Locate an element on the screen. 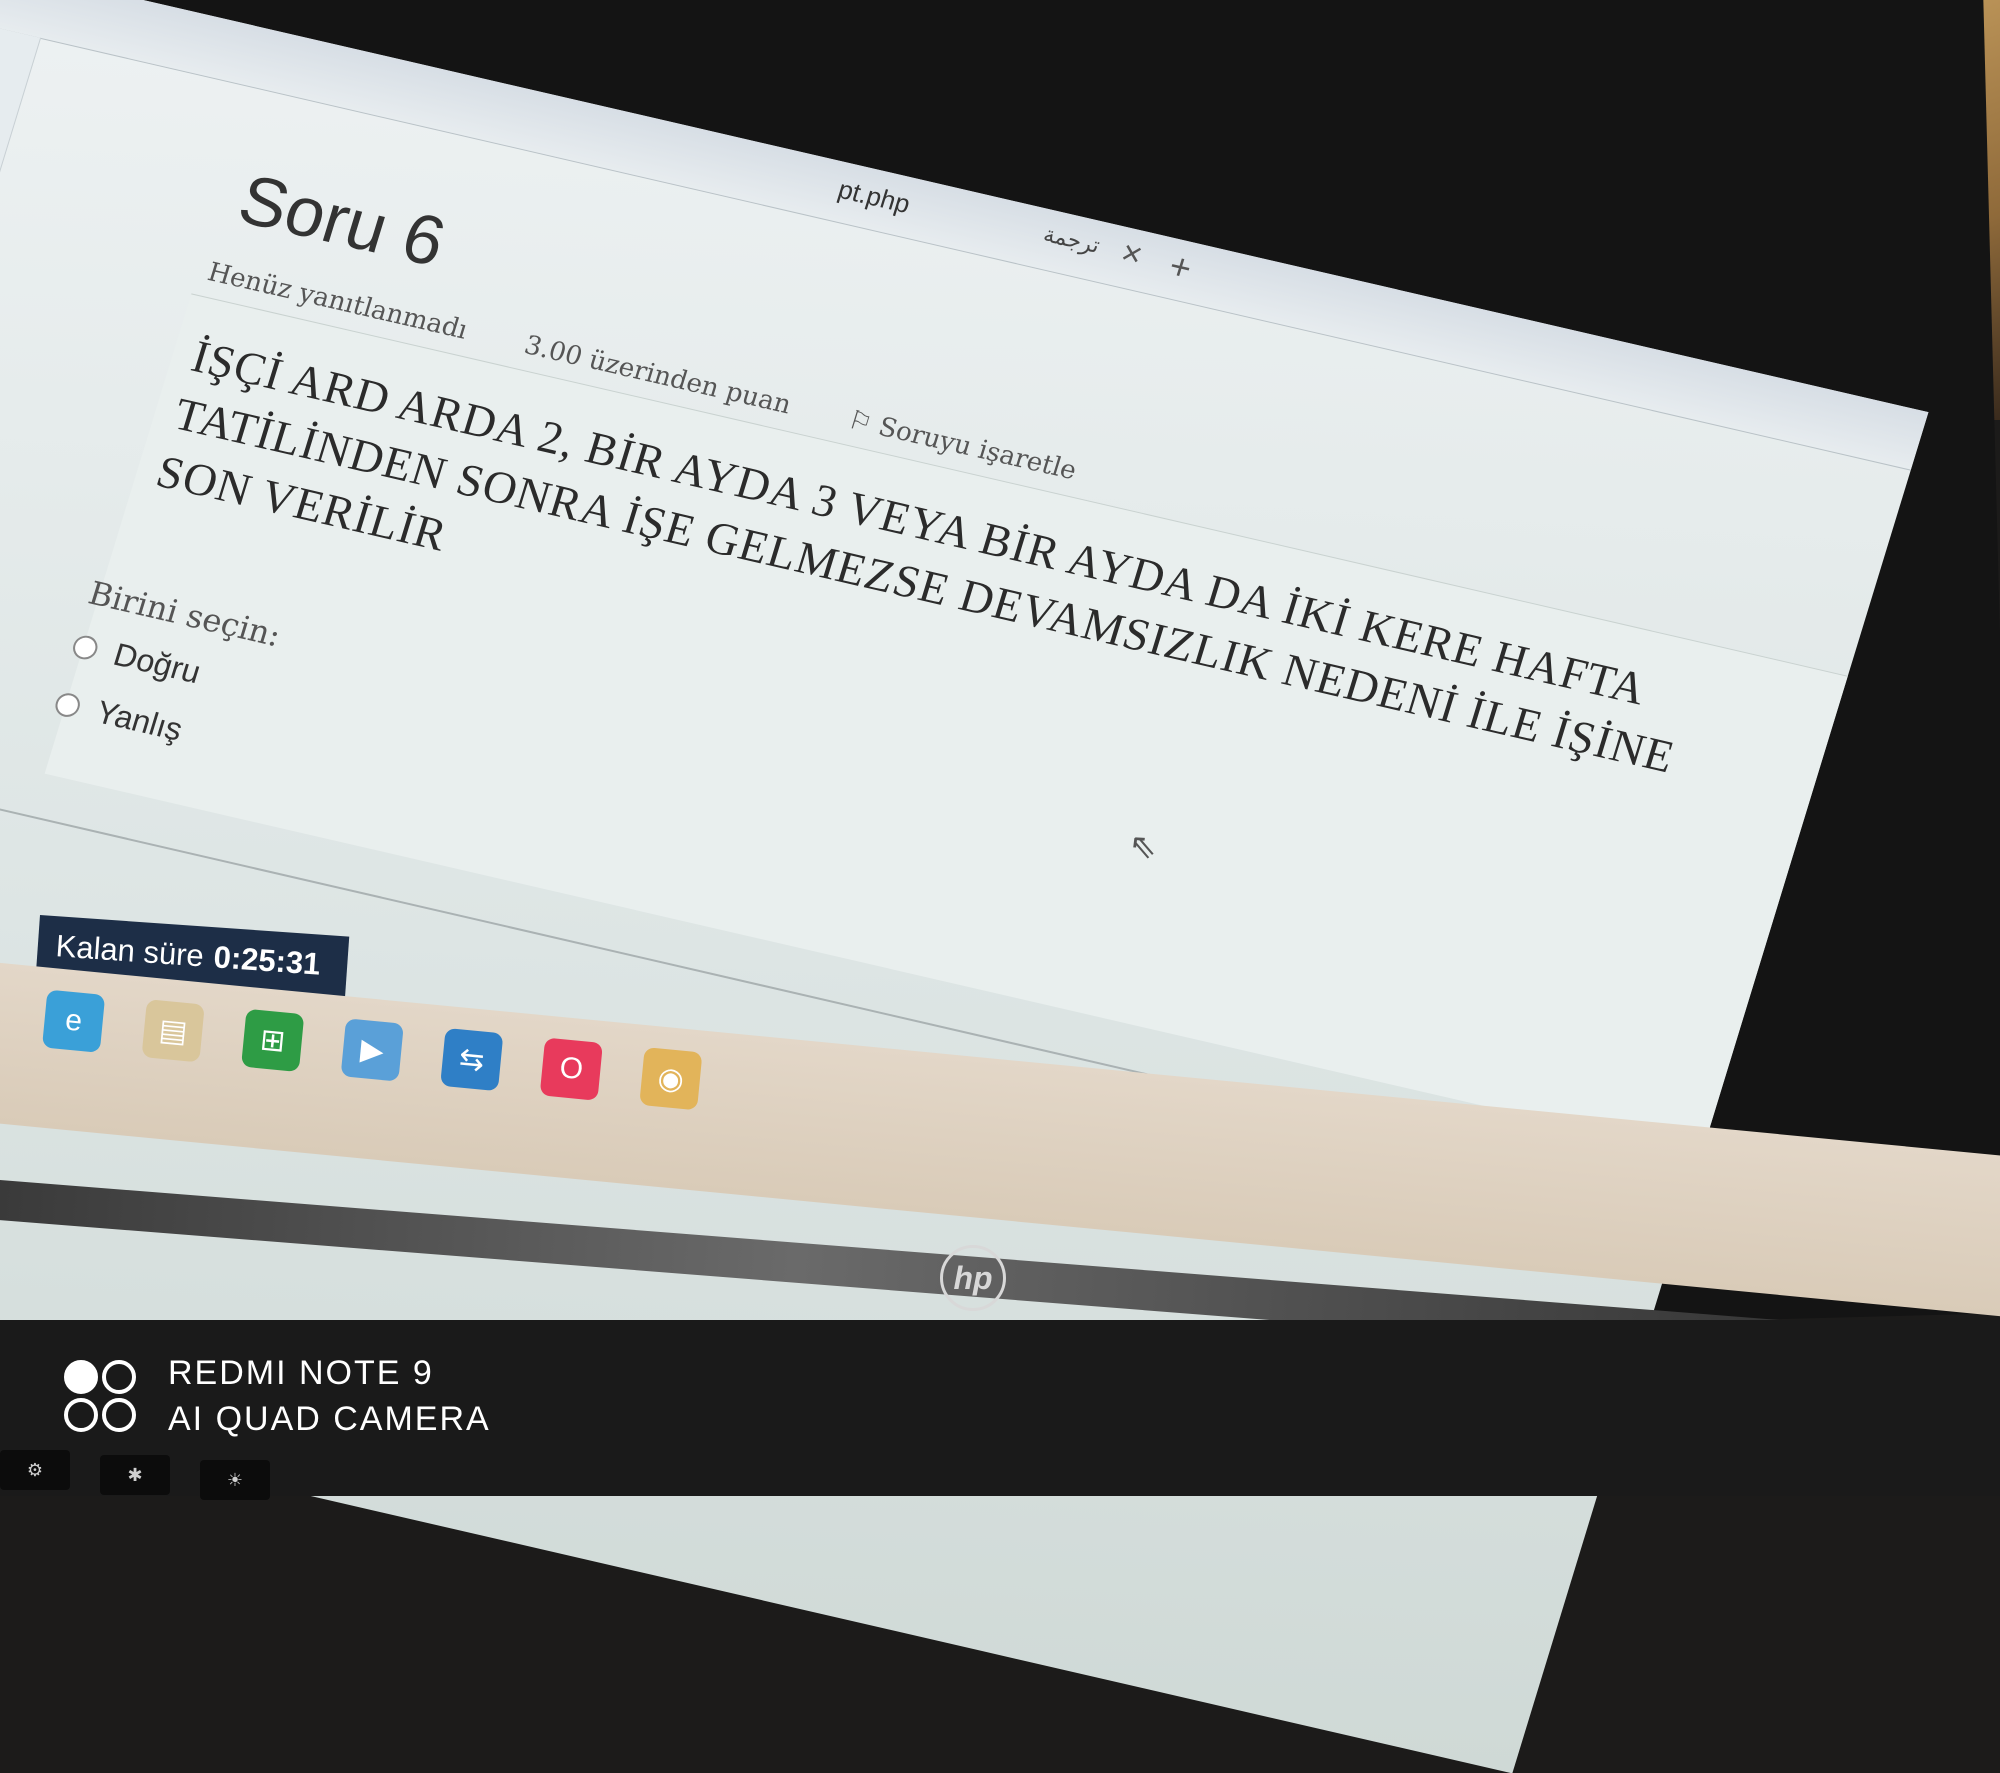  app-sidebar: ✦ ✆ ➤ ◎ ▷ ➢ ♡ ◷ ⚙ is located at coordinates (21, 436).